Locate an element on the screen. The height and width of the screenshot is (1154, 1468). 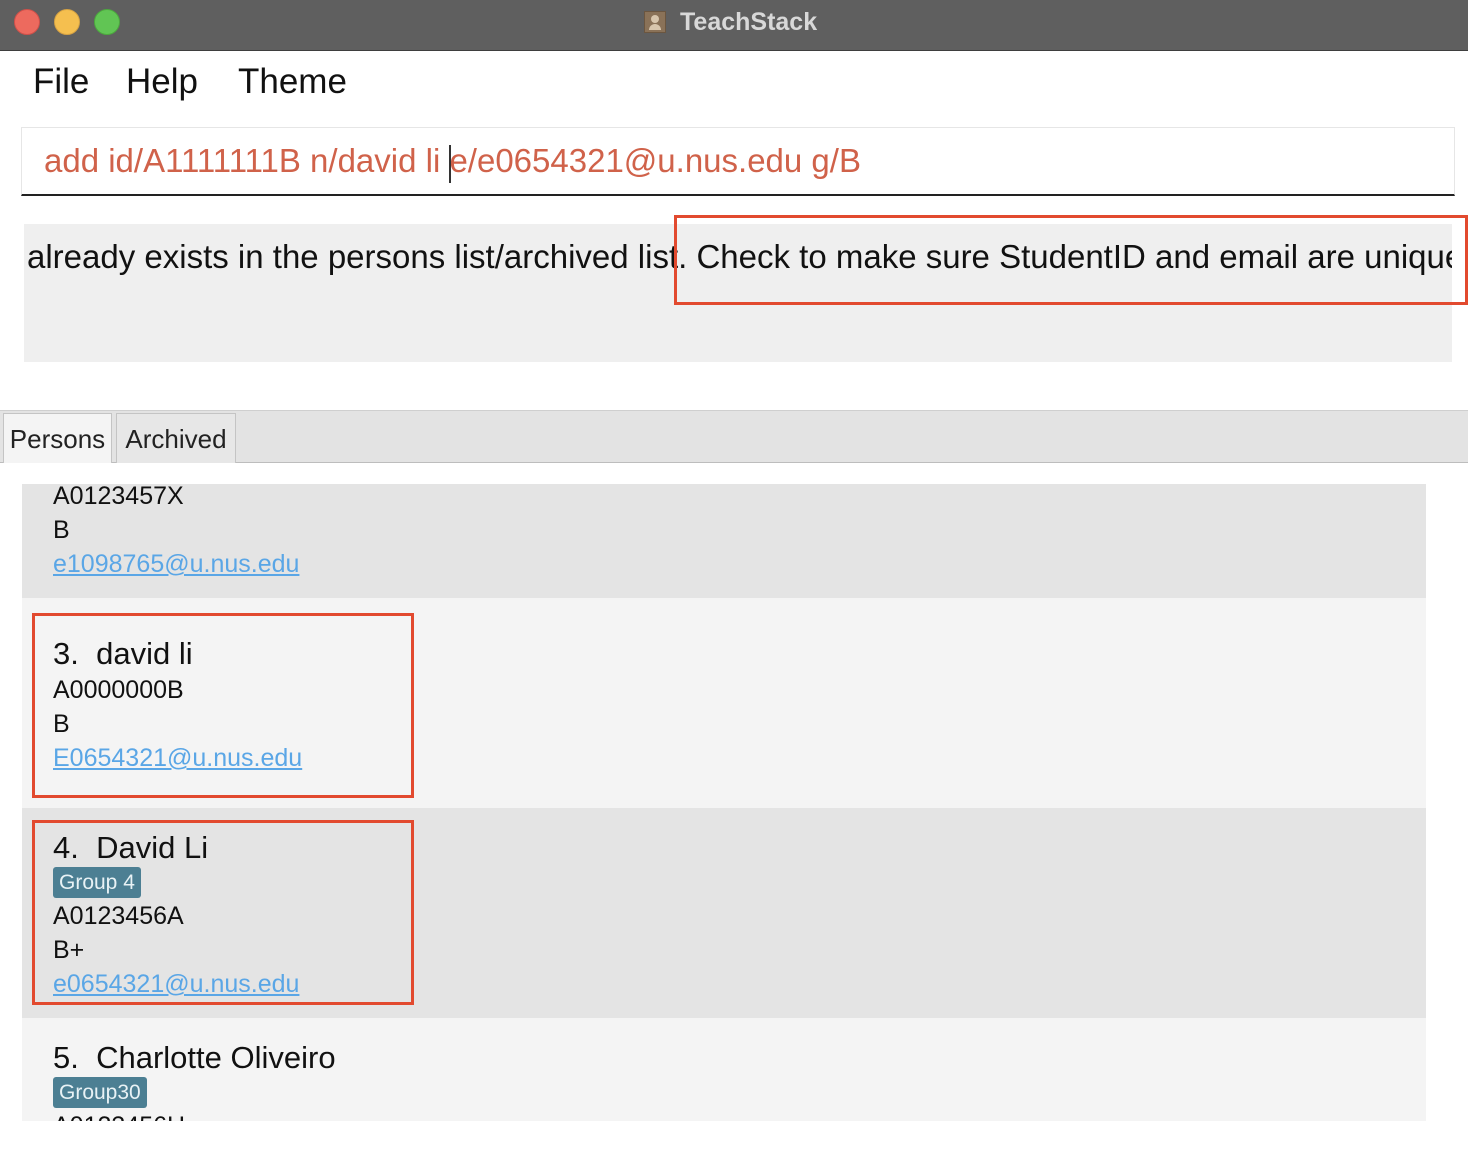
tab-persons-label: Persons is located at coordinates (57, 439).